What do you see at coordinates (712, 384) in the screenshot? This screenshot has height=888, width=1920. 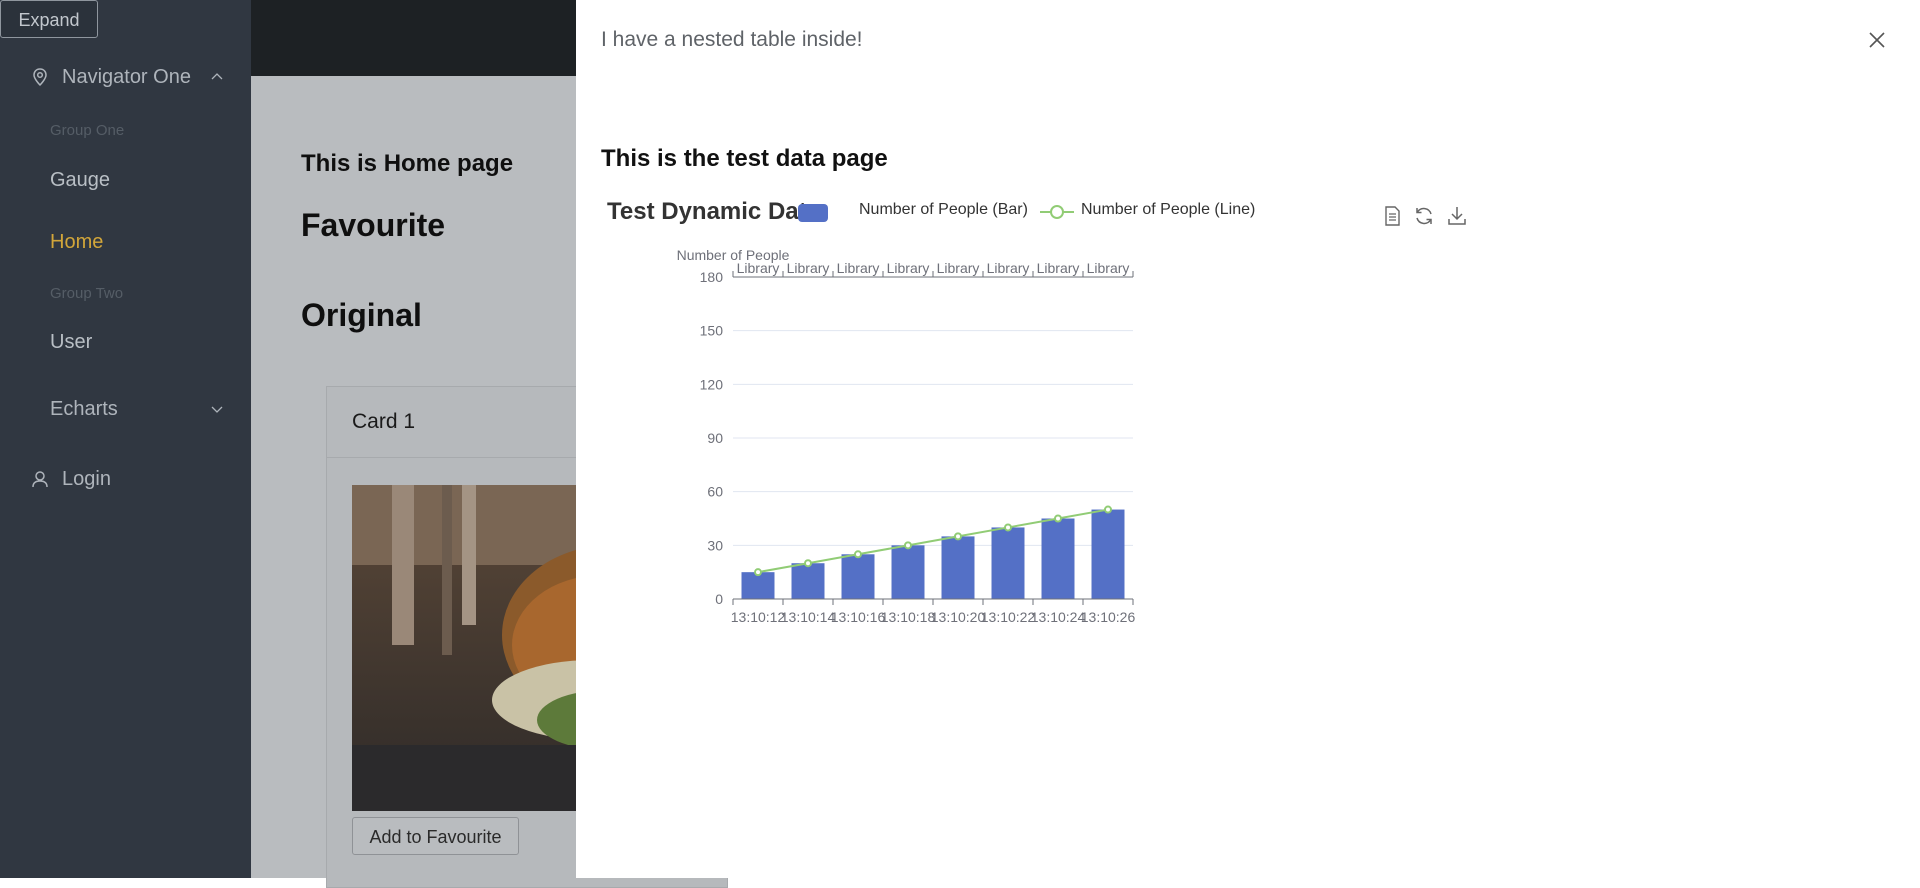 I see `y-tick-label: 120` at bounding box center [712, 384].